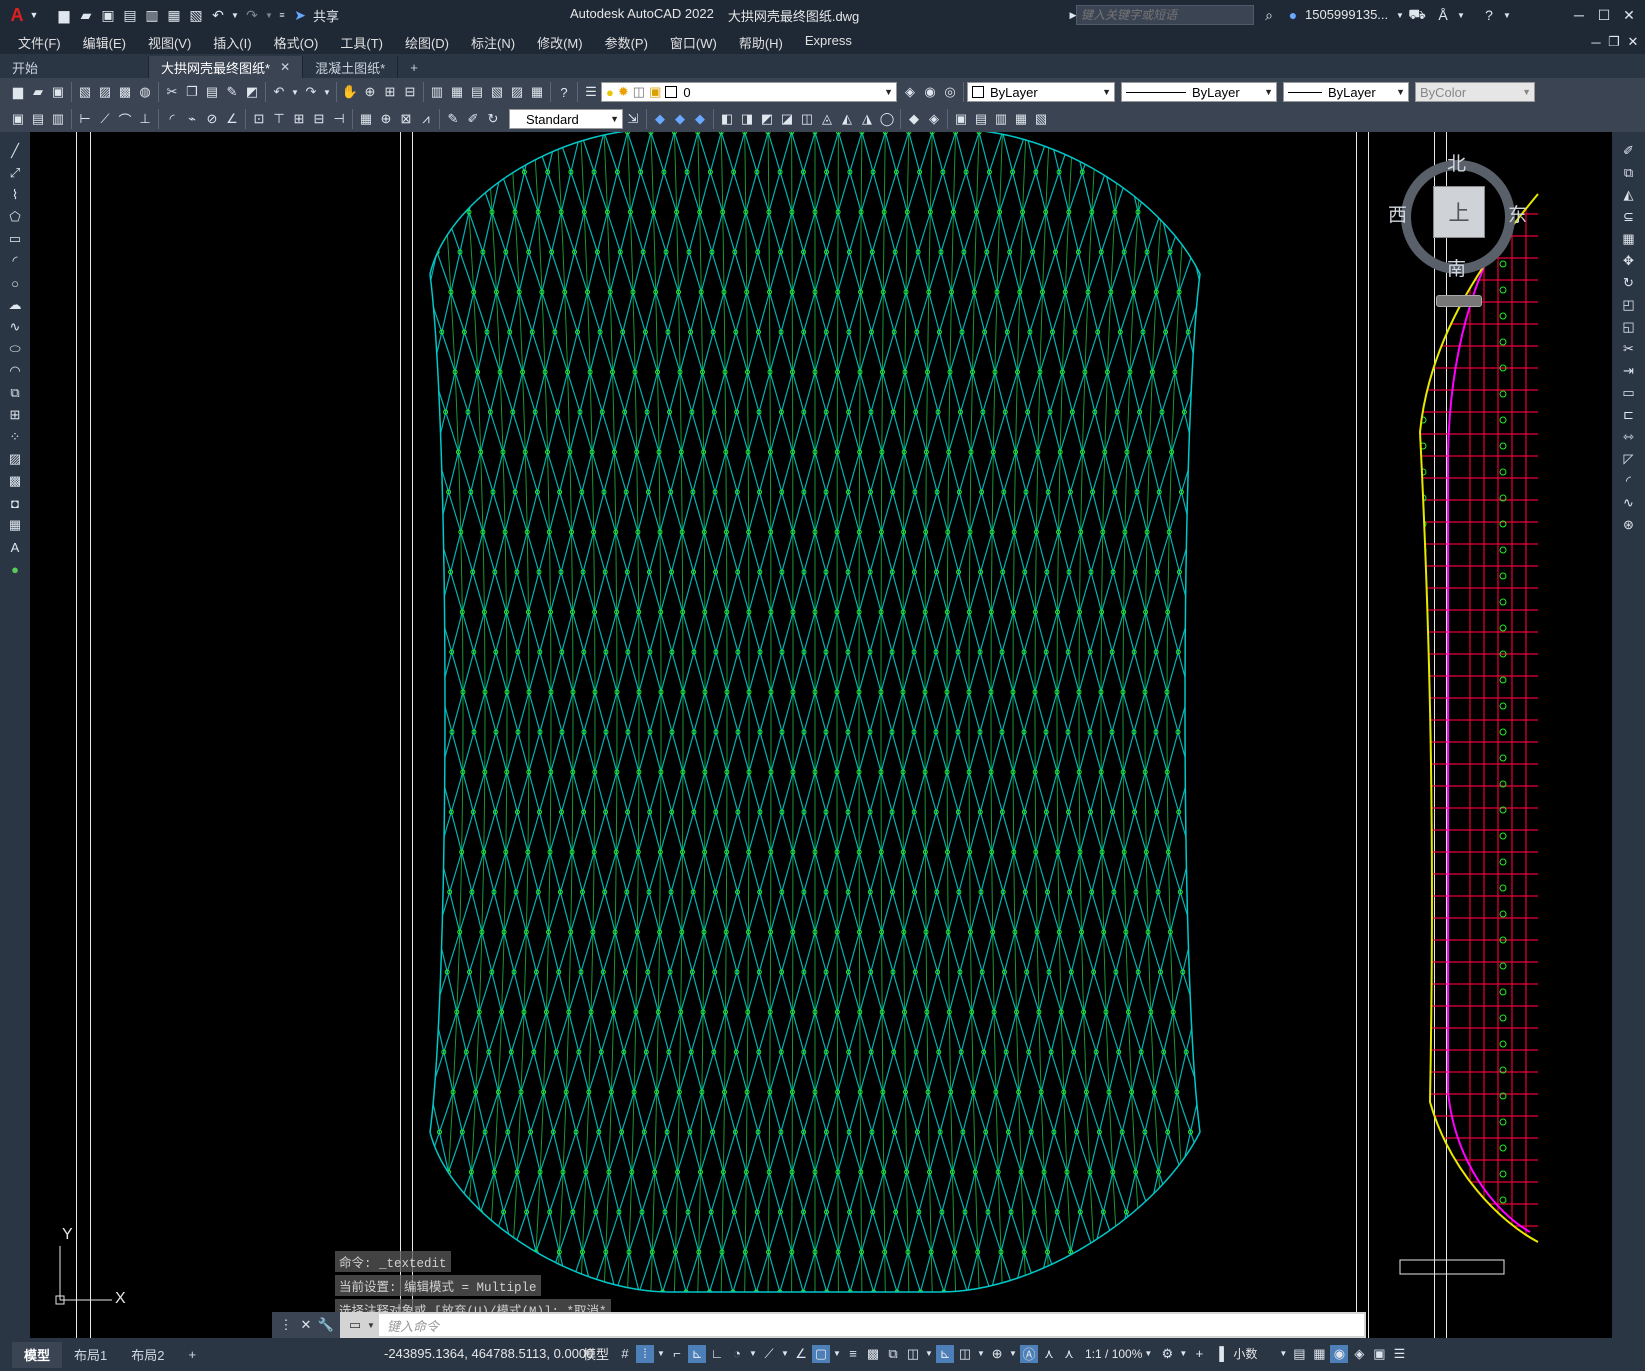  What do you see at coordinates (693, 42) in the screenshot?
I see `menu-window: 窗口(W)` at bounding box center [693, 42].